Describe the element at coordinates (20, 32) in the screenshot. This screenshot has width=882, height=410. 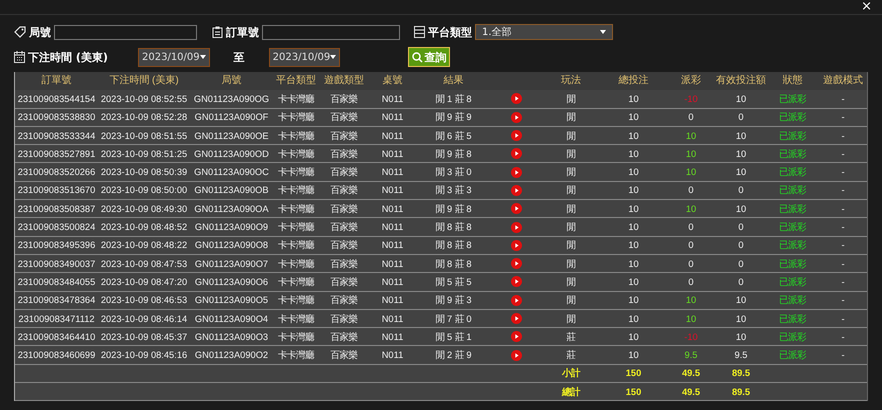
I see `tag-icon` at that location.